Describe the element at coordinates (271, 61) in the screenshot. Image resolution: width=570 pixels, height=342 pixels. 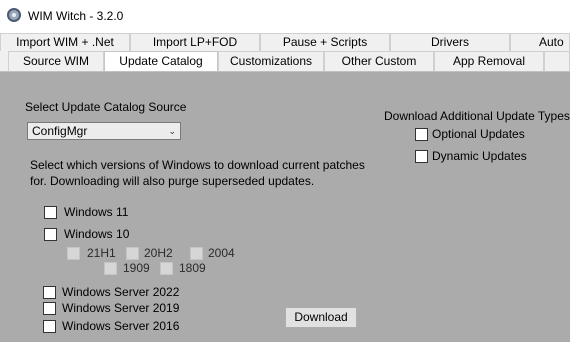
I see `tab-customizations: Customizations` at that location.